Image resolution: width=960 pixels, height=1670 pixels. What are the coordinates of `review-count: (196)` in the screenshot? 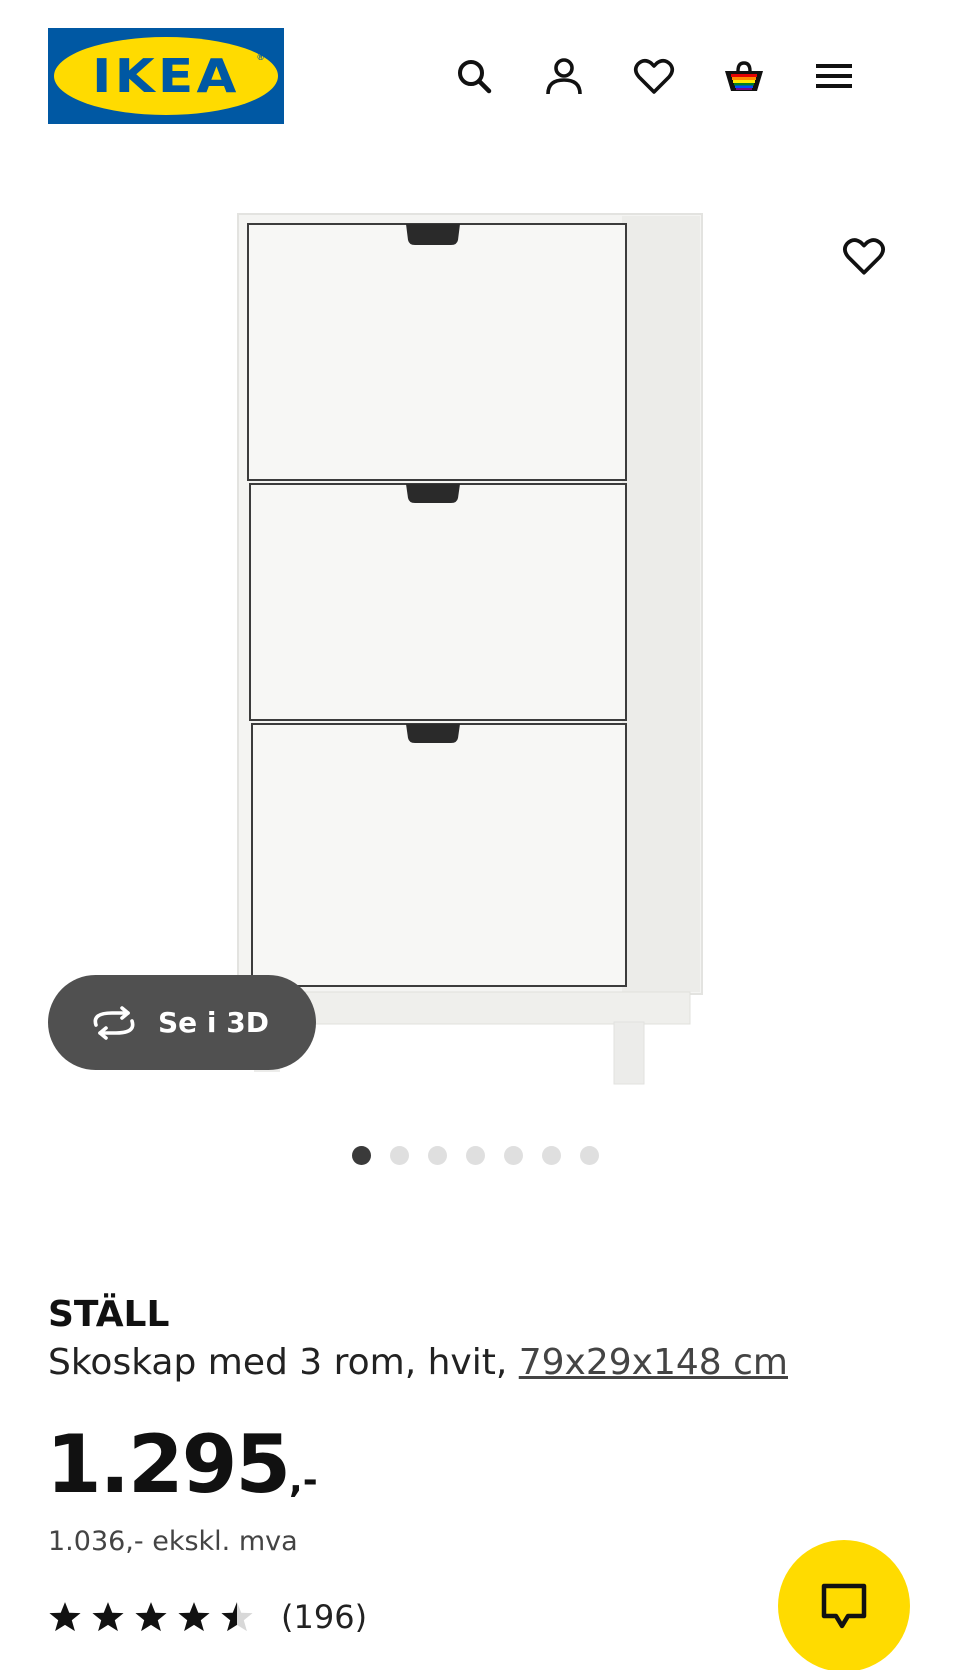 It's located at (324, 1617).